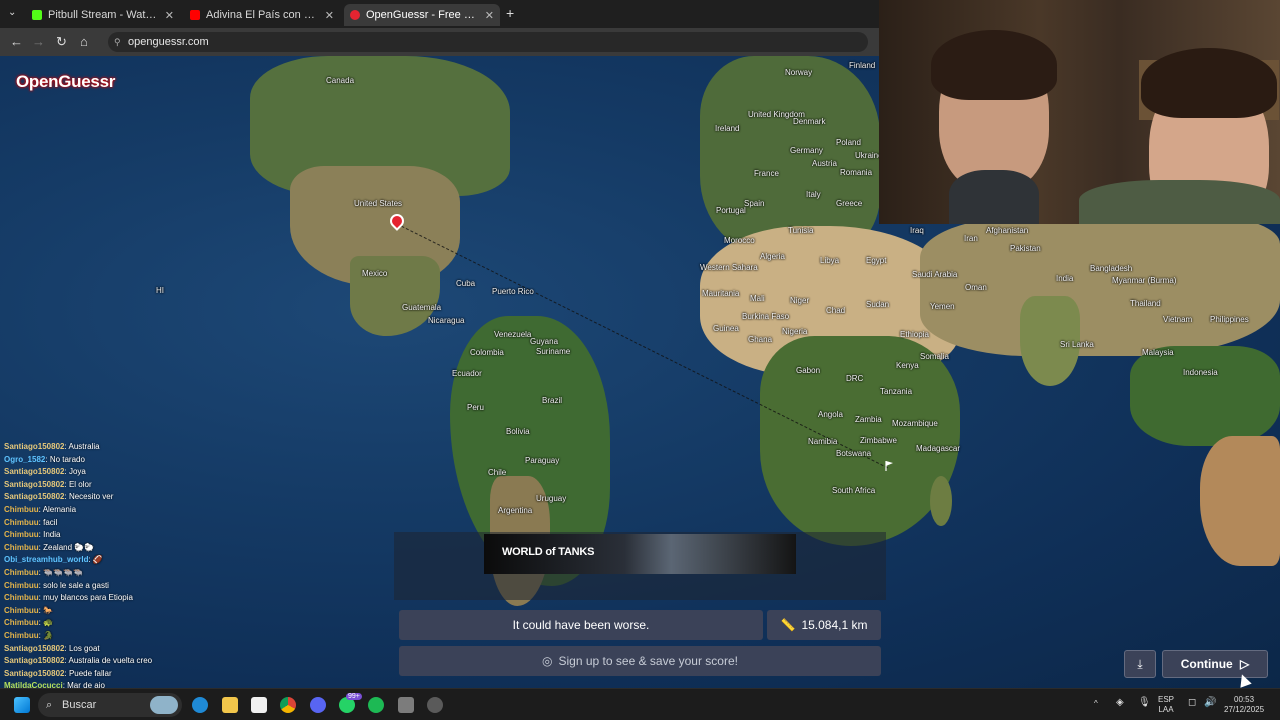  I want to click on chat-text: facil, so click(50, 522).